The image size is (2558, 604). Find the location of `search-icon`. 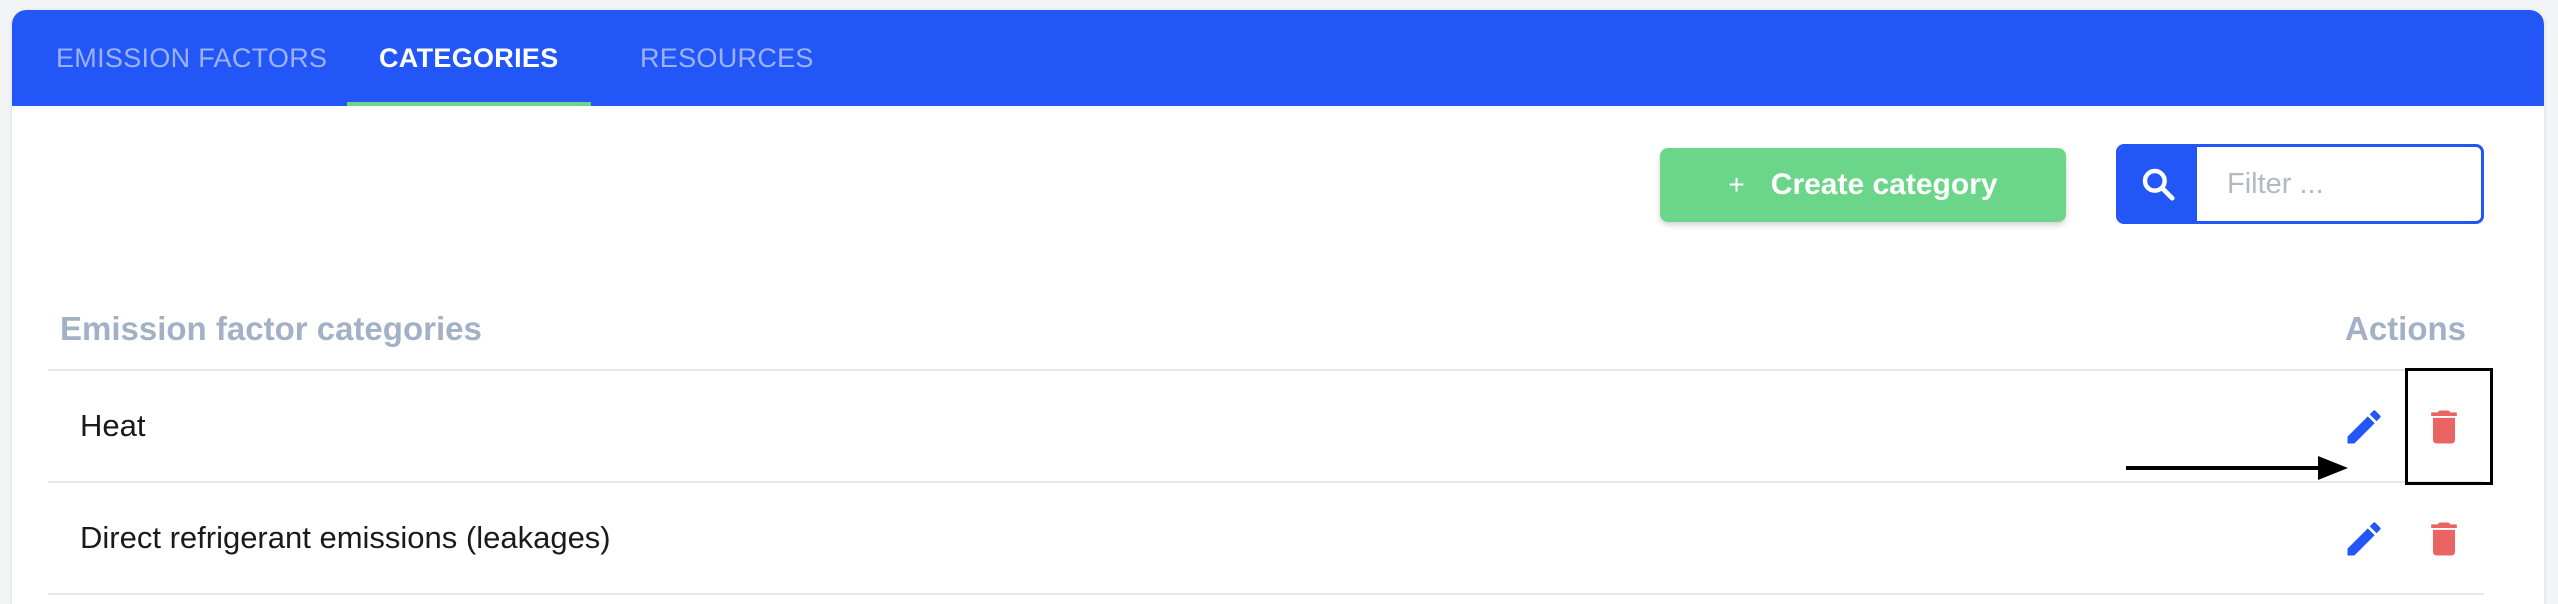

search-icon is located at coordinates (2158, 184).